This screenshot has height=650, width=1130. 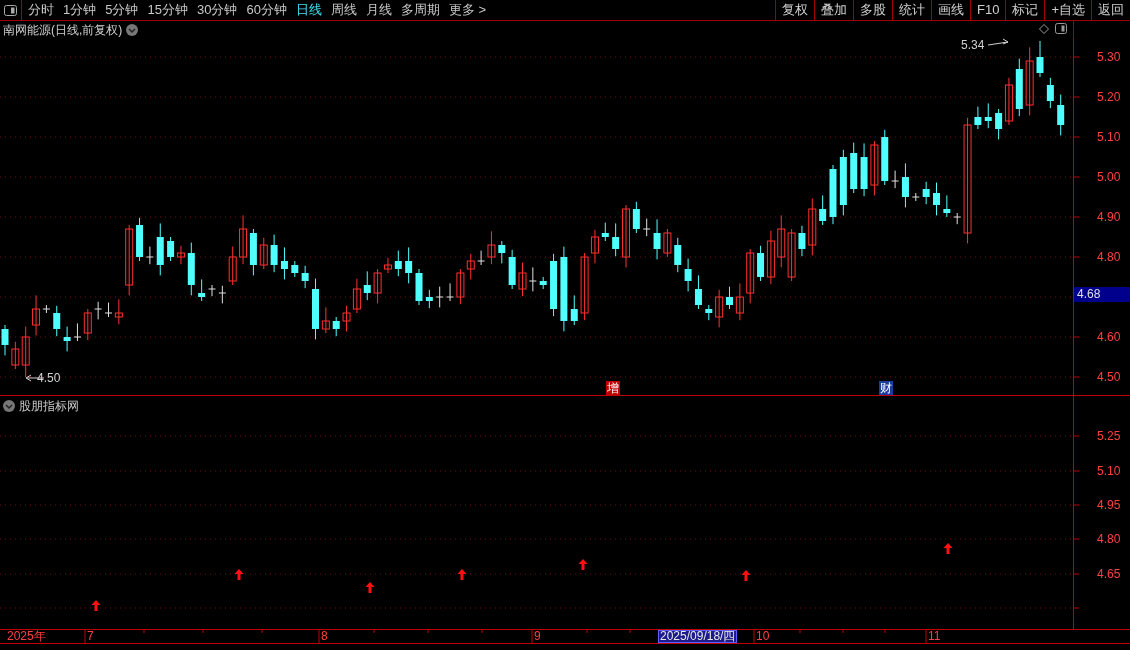 What do you see at coordinates (1109, 436) in the screenshot?
I see `axis-label: 5.25` at bounding box center [1109, 436].